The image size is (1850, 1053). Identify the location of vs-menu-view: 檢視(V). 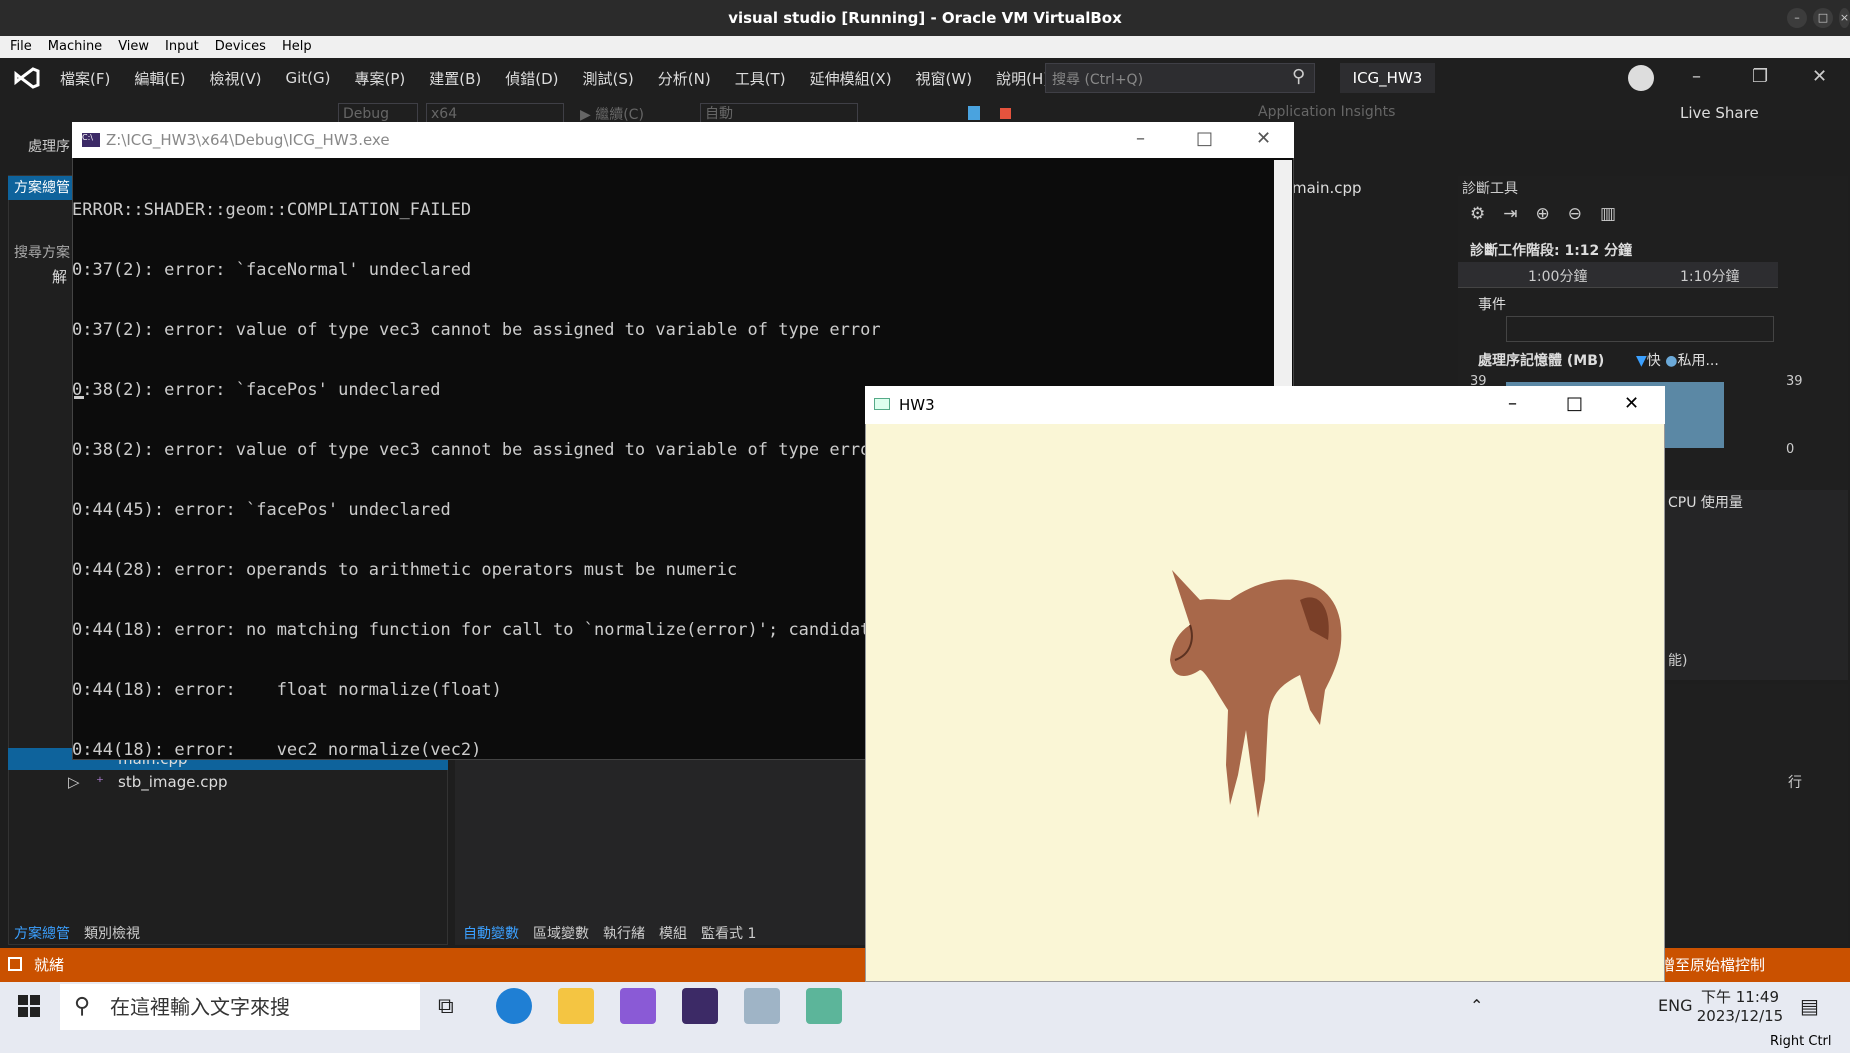
(236, 78).